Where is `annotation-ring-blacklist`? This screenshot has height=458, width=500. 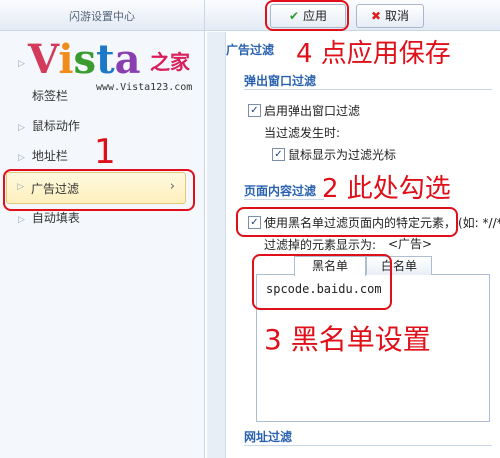
annotation-ring-blacklist is located at coordinates (322, 282).